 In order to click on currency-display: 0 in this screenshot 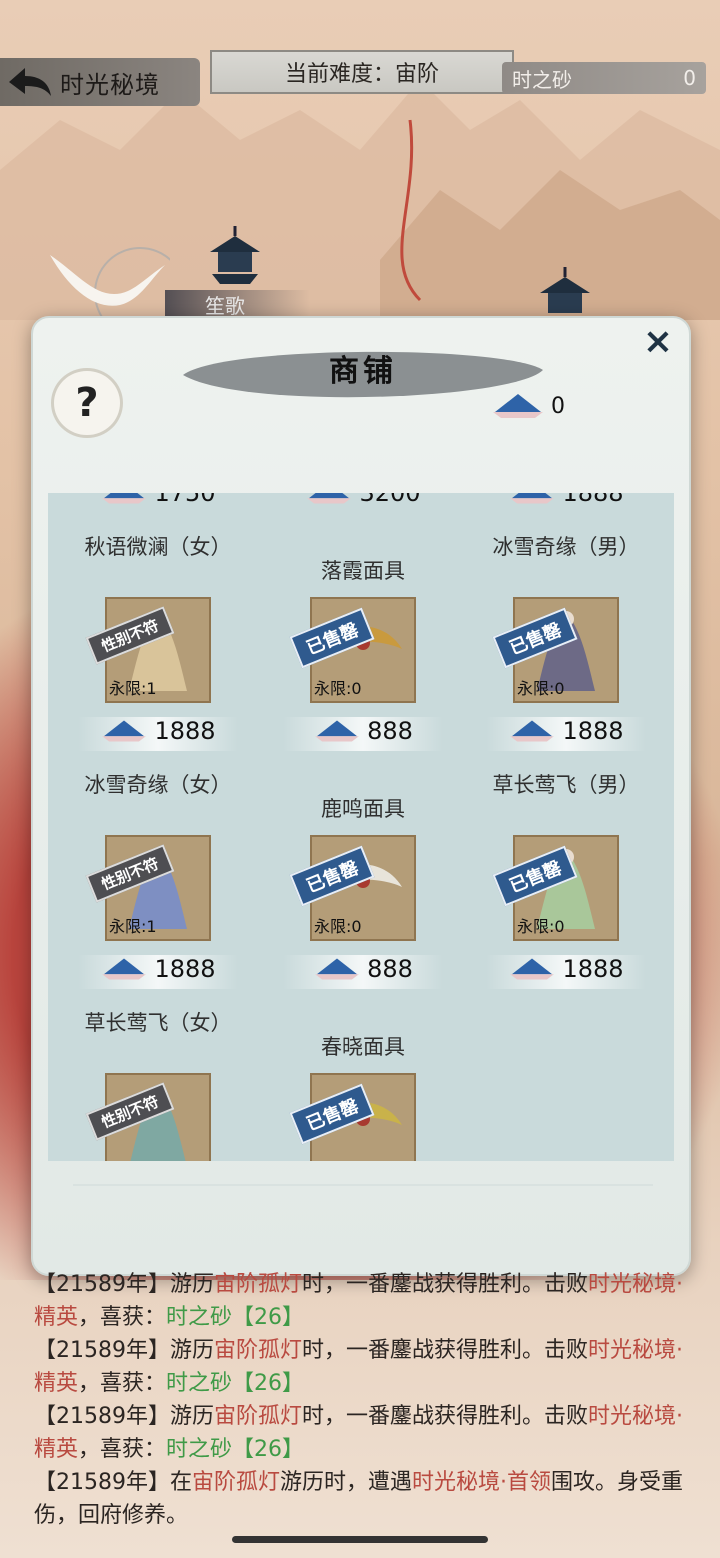, I will do `click(528, 406)`.